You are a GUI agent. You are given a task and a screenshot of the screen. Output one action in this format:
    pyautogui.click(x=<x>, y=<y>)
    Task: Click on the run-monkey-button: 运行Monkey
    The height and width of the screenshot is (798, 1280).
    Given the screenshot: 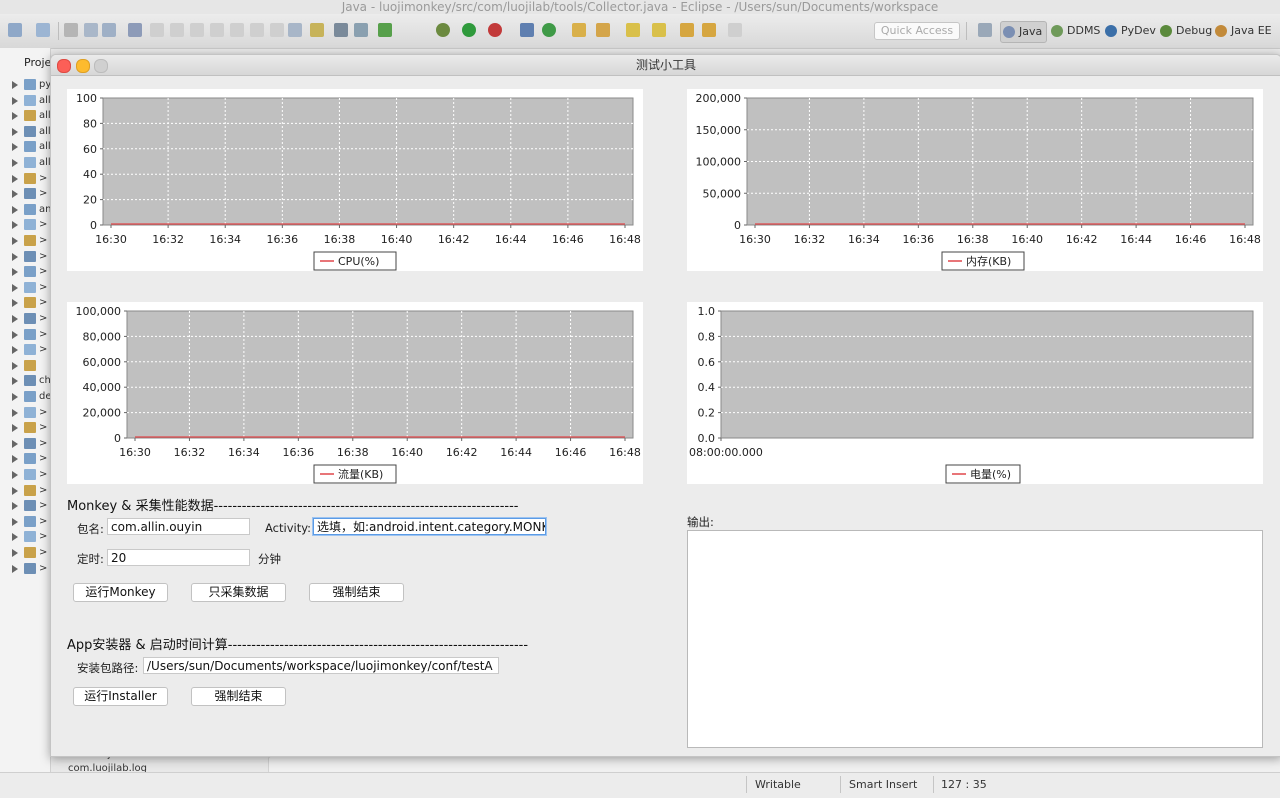 What is the action you would take?
    pyautogui.click(x=120, y=592)
    